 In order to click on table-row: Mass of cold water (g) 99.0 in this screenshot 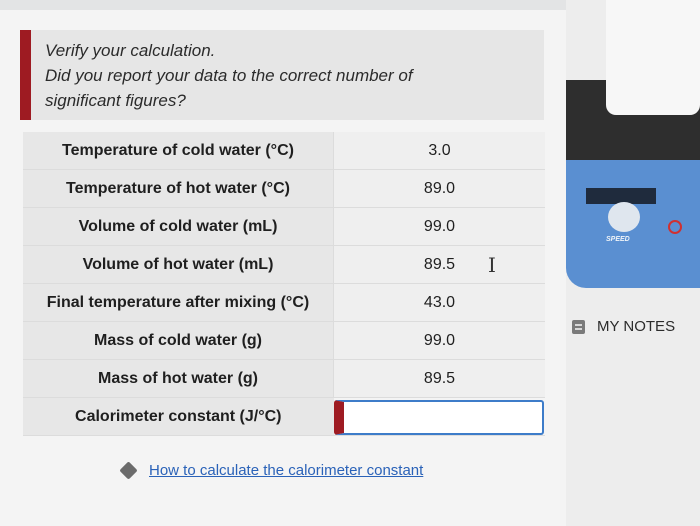, I will do `click(284, 340)`.